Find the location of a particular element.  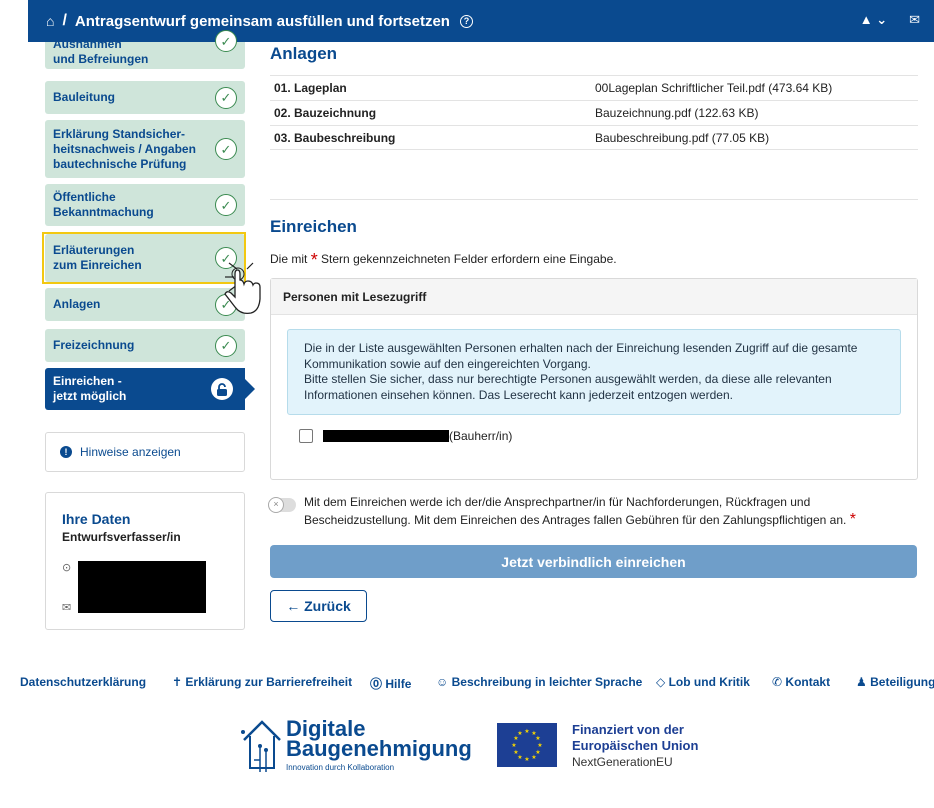

footer-link-label: Datenschutzerklärung is located at coordinates (83, 682).